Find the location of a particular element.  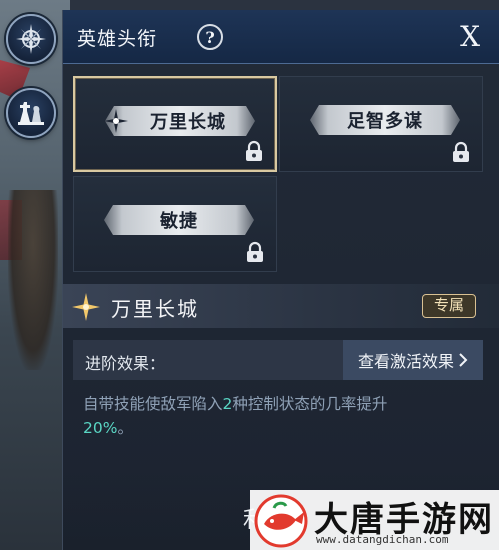

chess-pieces-icon is located at coordinates (31, 113).